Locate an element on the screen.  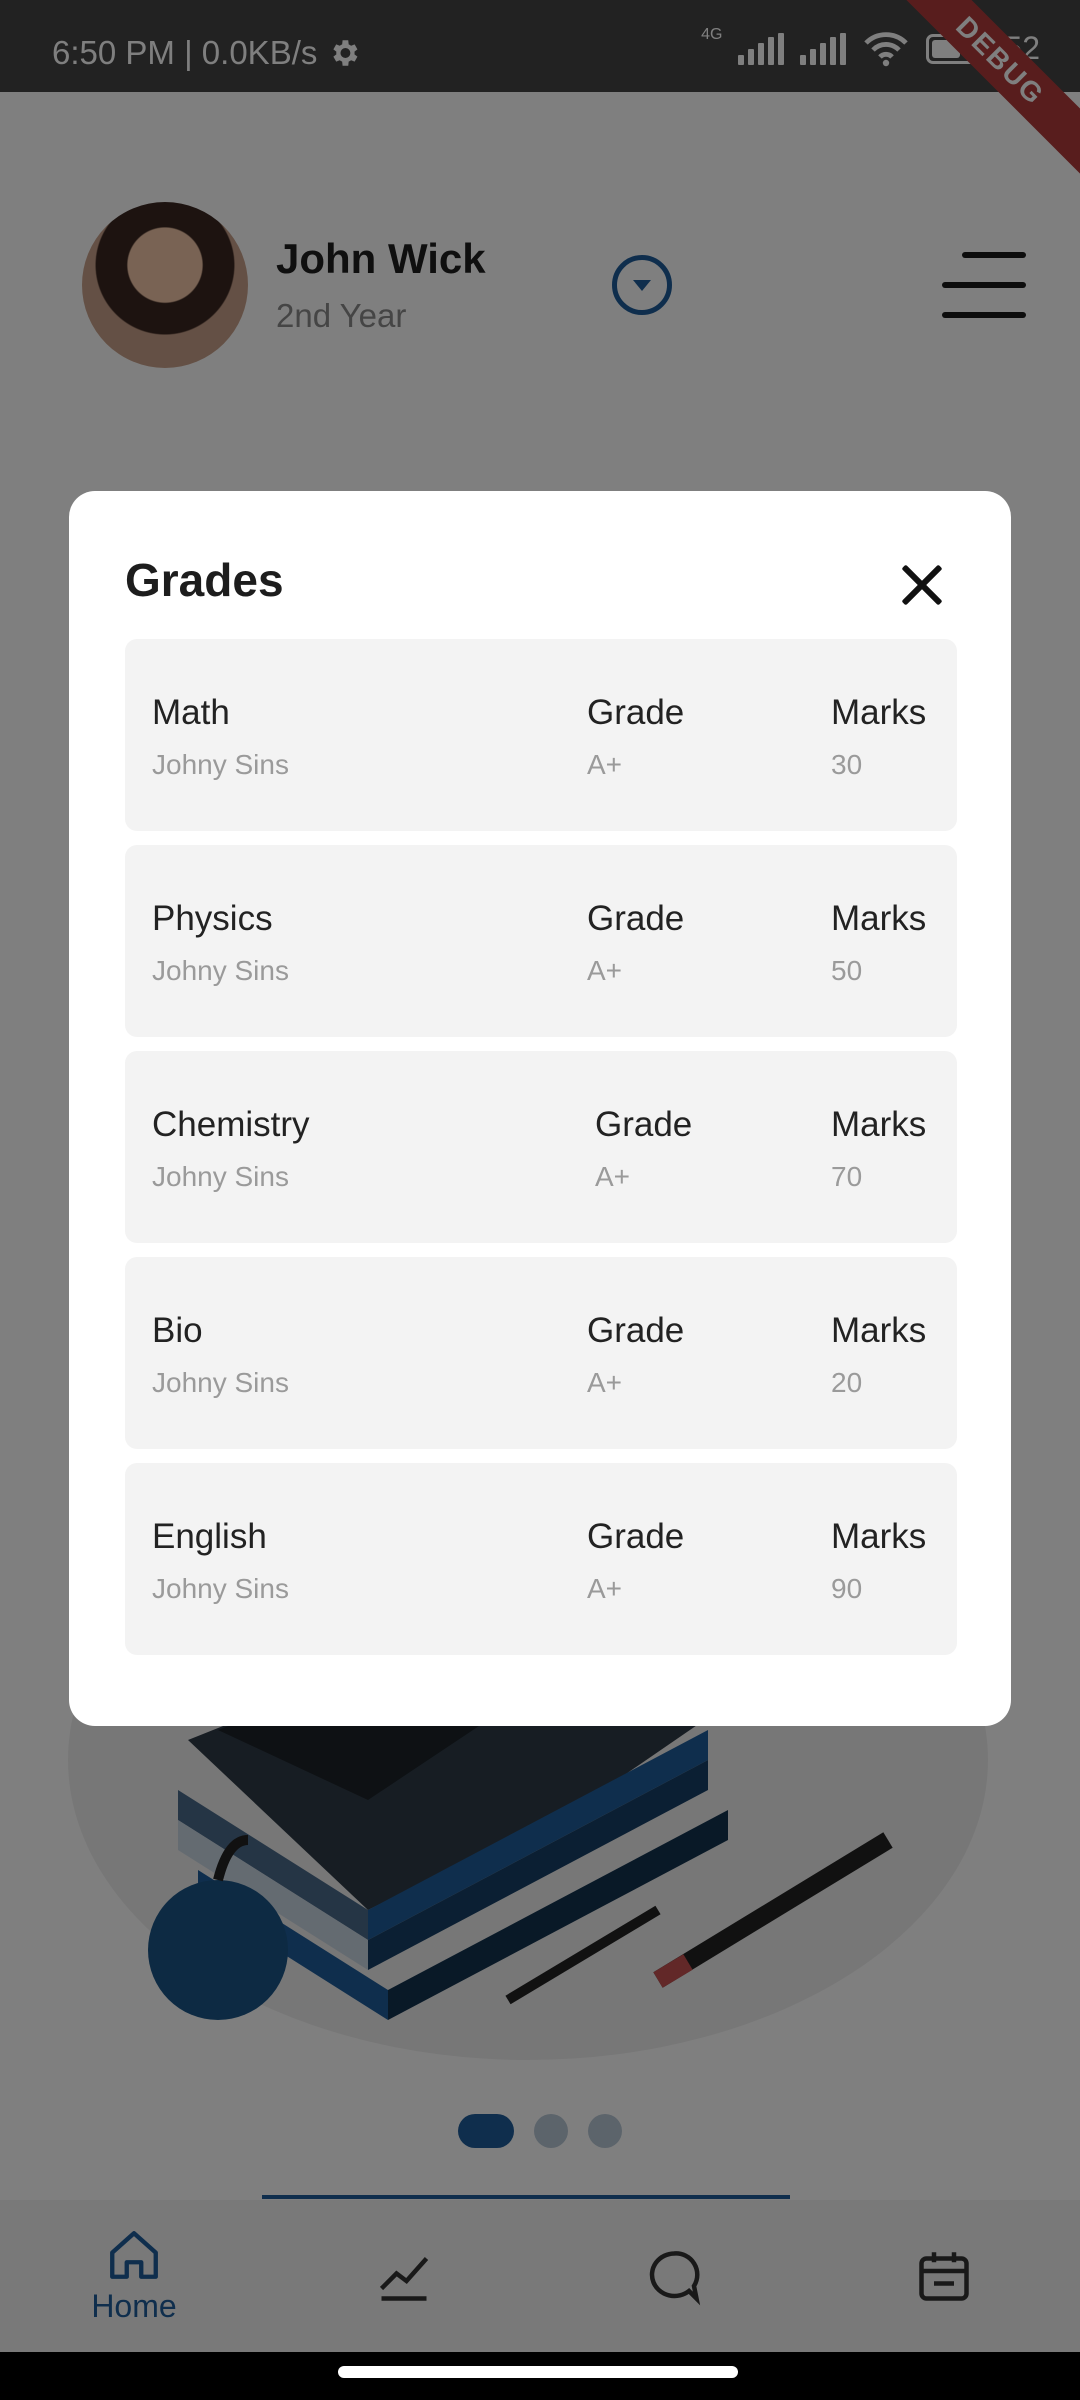
subject-name: Bio is located at coordinates (177, 1330).